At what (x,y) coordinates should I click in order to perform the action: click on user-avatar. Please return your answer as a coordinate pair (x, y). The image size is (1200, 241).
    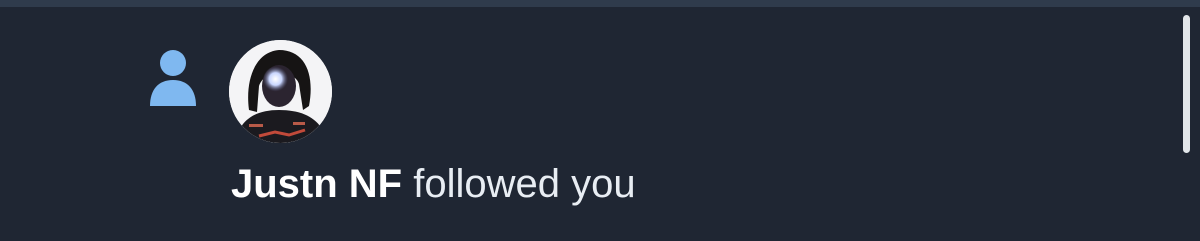
    Looking at the image, I should click on (280, 91).